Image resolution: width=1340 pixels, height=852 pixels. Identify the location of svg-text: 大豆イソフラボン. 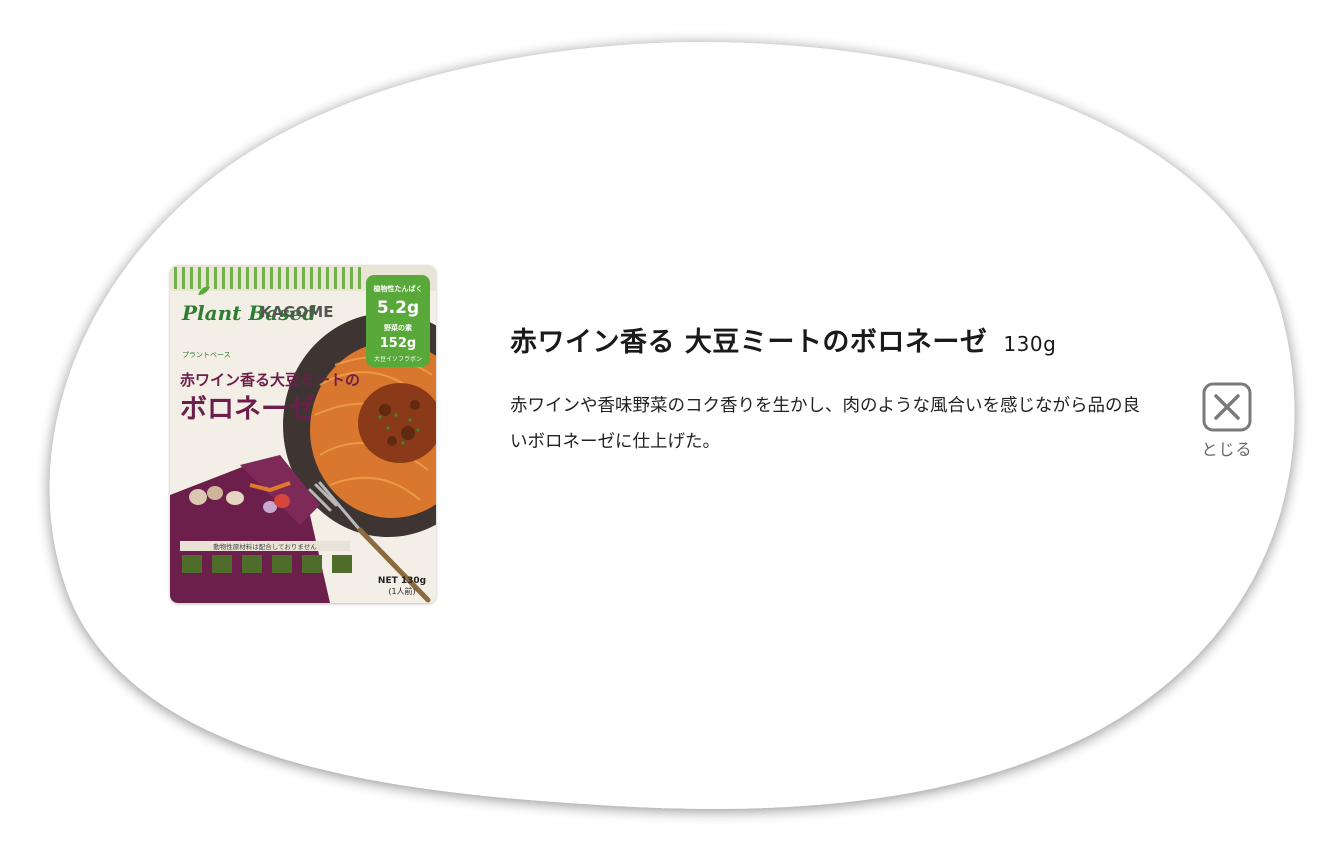
(398, 359).